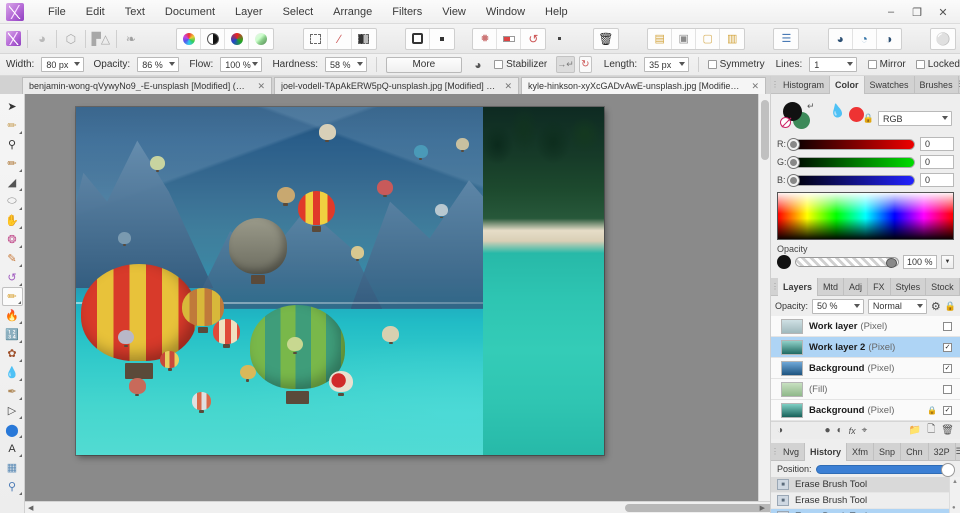 This screenshot has height=513, width=960. I want to click on move-to-back-icon: ▥, so click(732, 39).